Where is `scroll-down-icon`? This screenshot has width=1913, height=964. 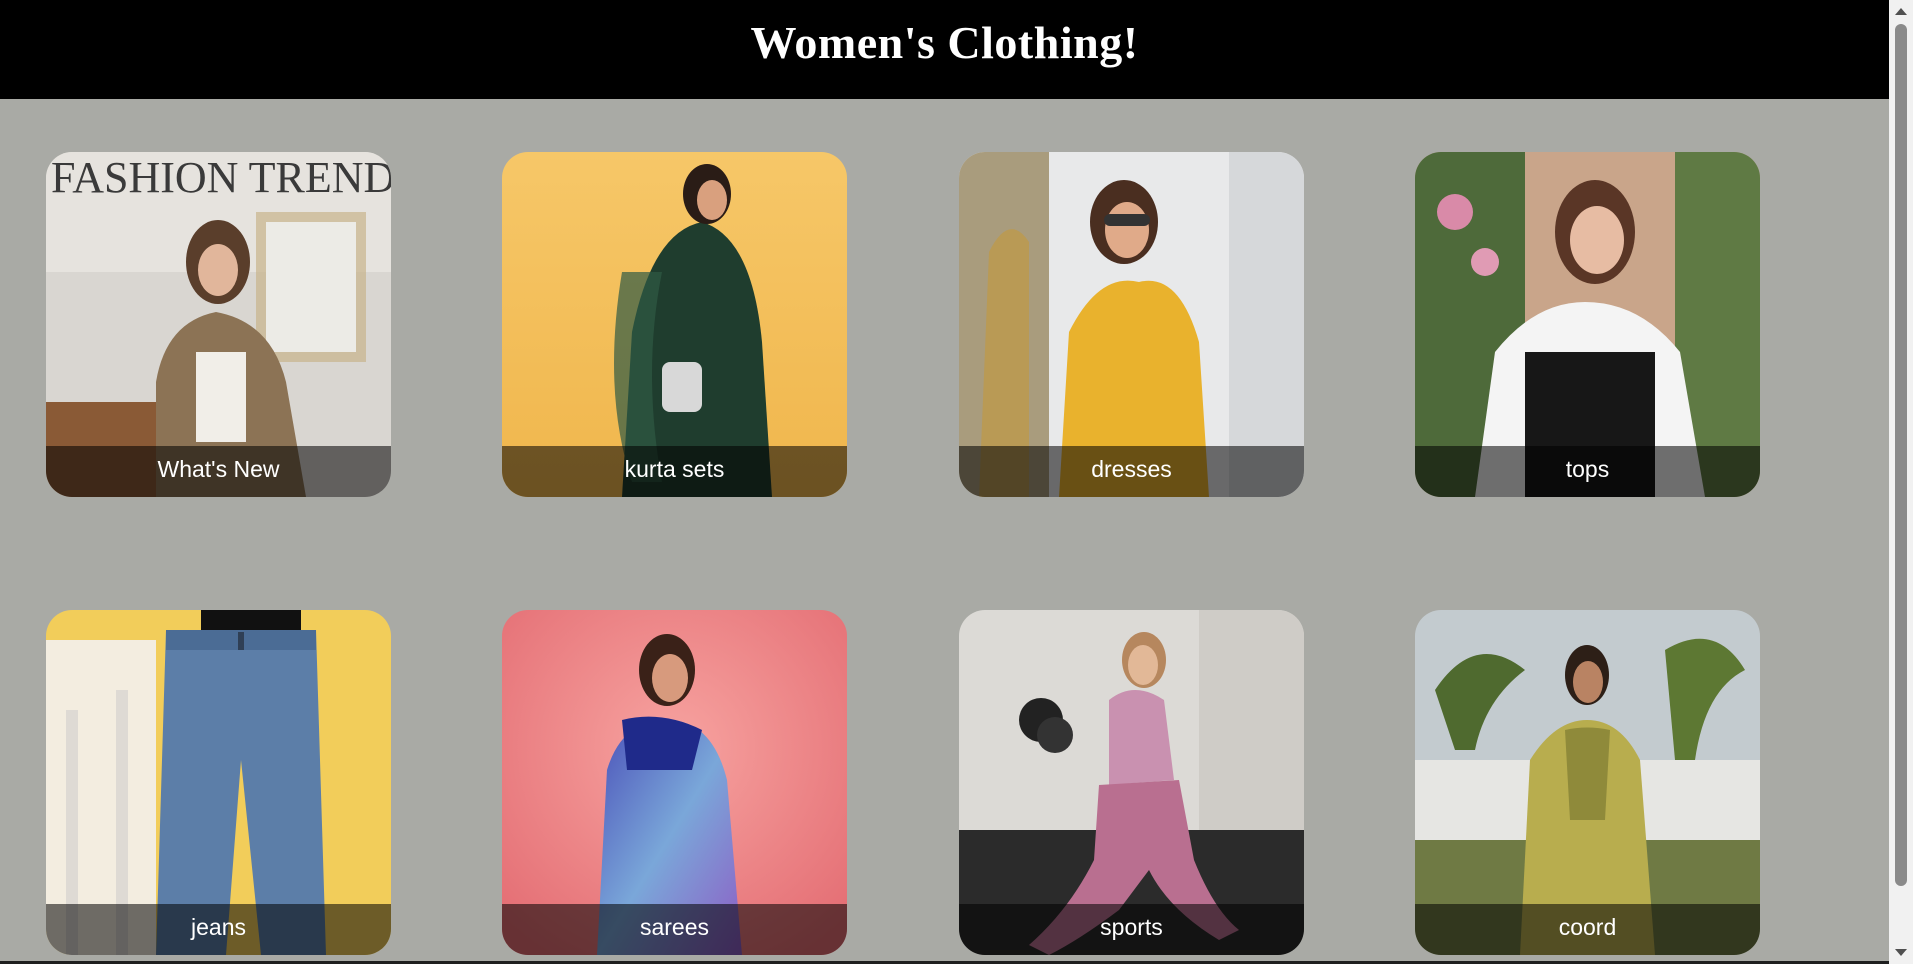 scroll-down-icon is located at coordinates (1901, 952).